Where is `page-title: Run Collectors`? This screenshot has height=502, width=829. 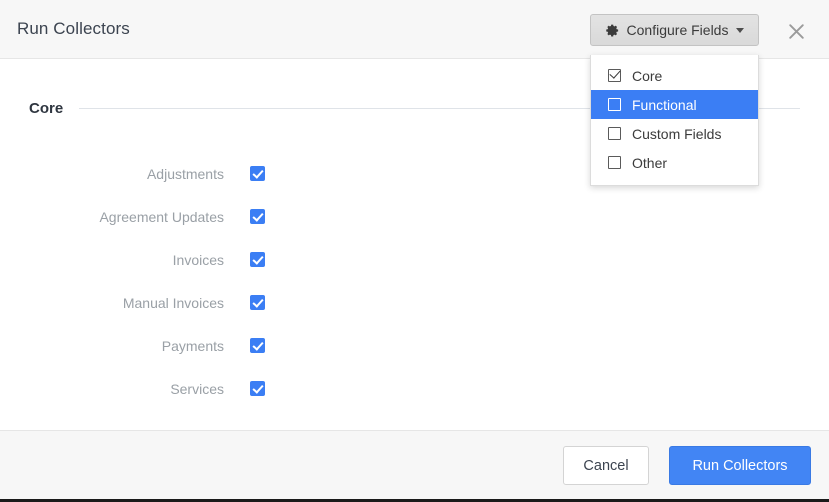 page-title: Run Collectors is located at coordinates (73, 28).